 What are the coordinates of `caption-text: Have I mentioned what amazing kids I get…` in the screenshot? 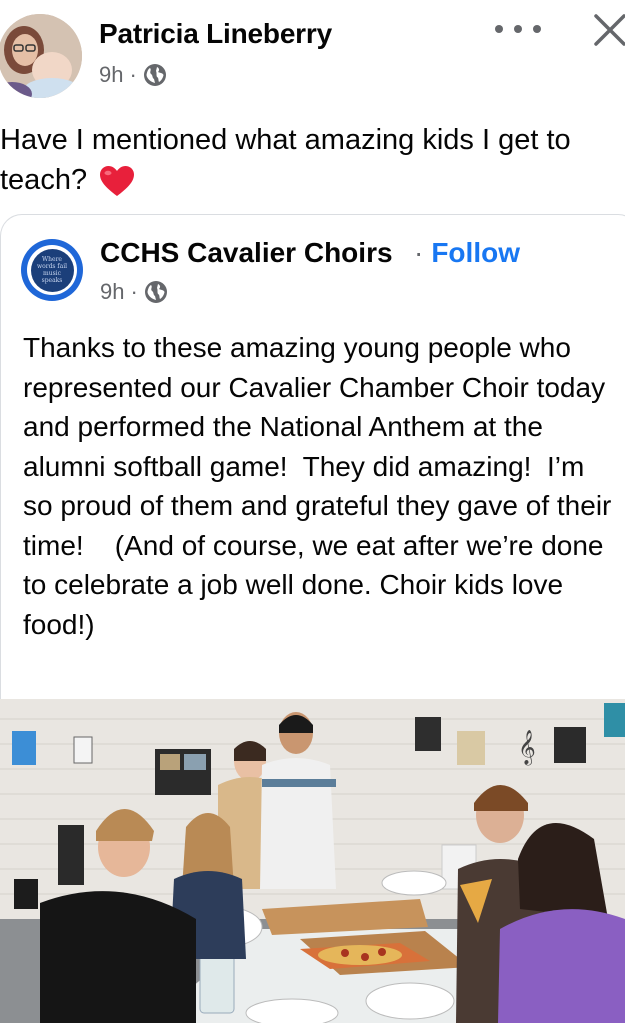 It's located at (285, 160).